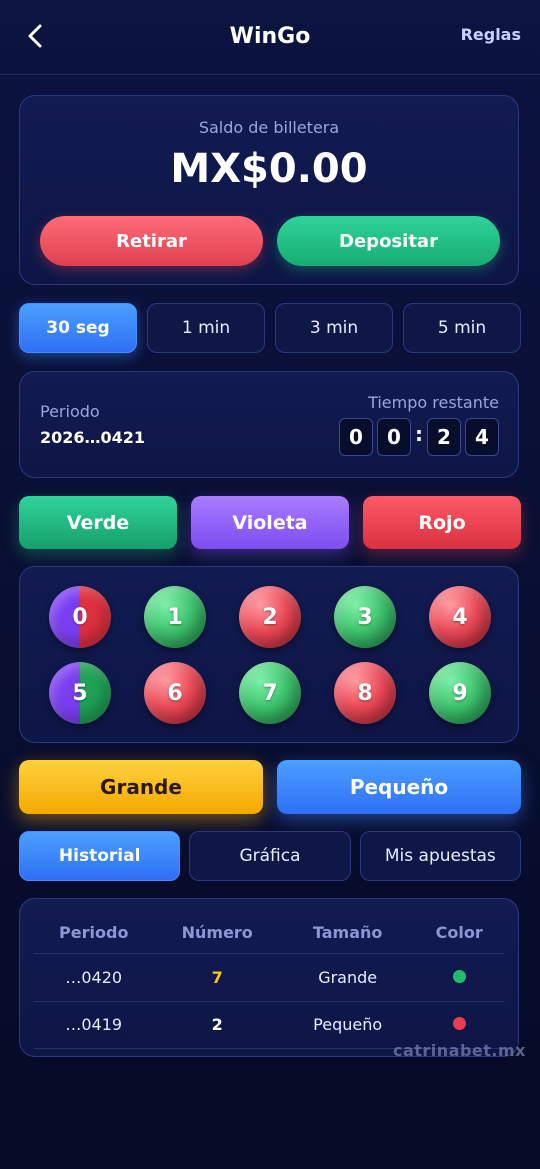 This screenshot has height=1169, width=540. Describe the element at coordinates (399, 787) in the screenshot. I see `bet-small-button: Pequeño` at that location.